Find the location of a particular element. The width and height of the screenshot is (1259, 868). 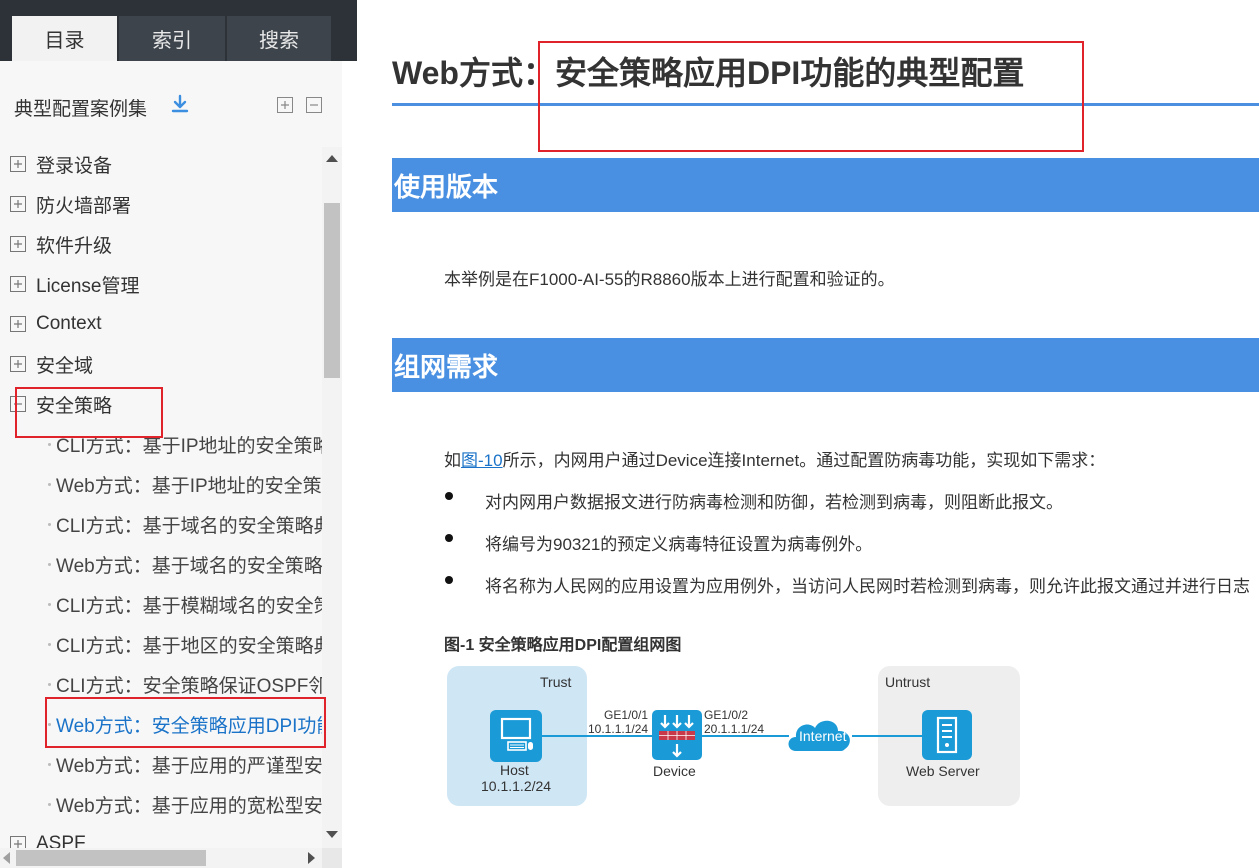

figure-link: 图-10 is located at coordinates (482, 460).